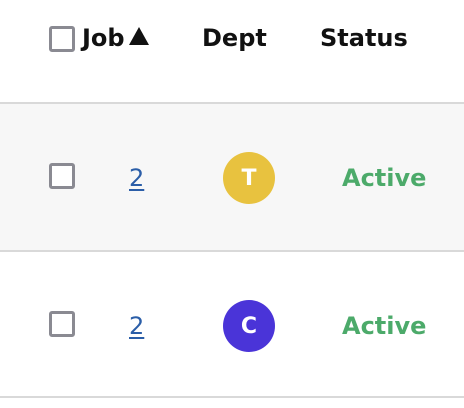 This screenshot has height=408, width=464. I want to click on dept-avatar: T, so click(249, 178).